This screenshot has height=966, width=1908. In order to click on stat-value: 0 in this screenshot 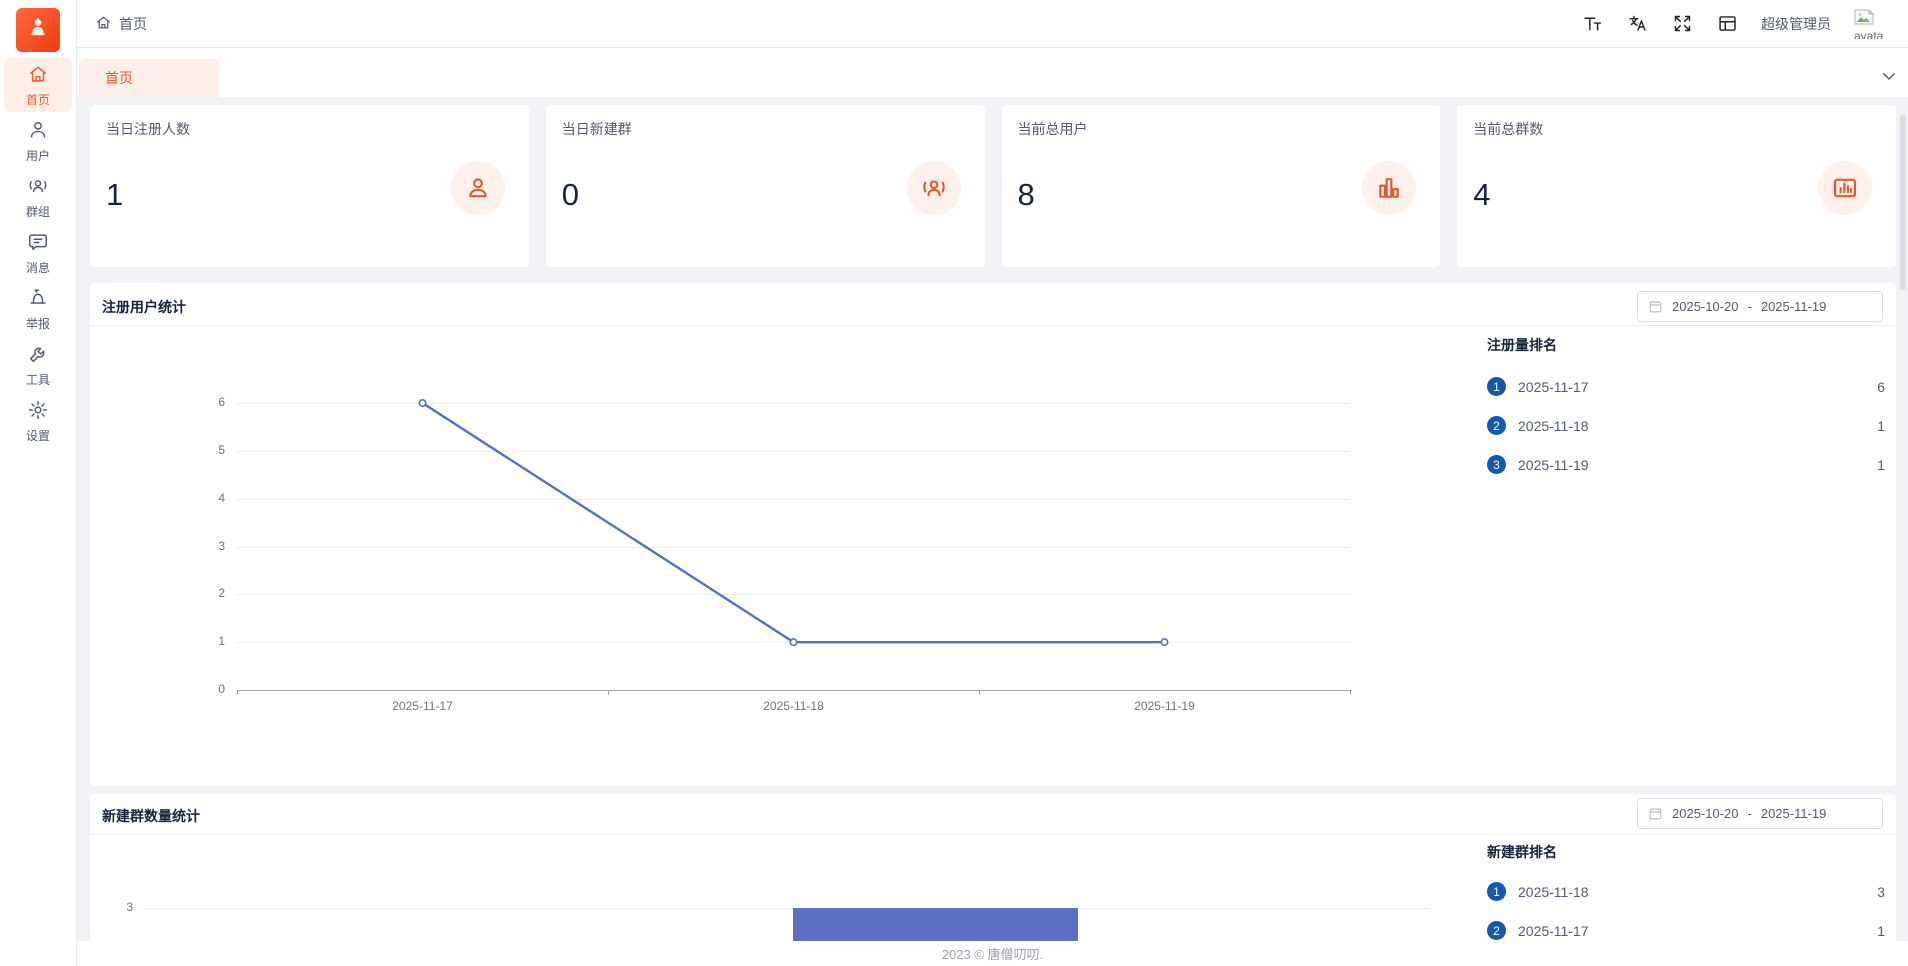, I will do `click(570, 194)`.